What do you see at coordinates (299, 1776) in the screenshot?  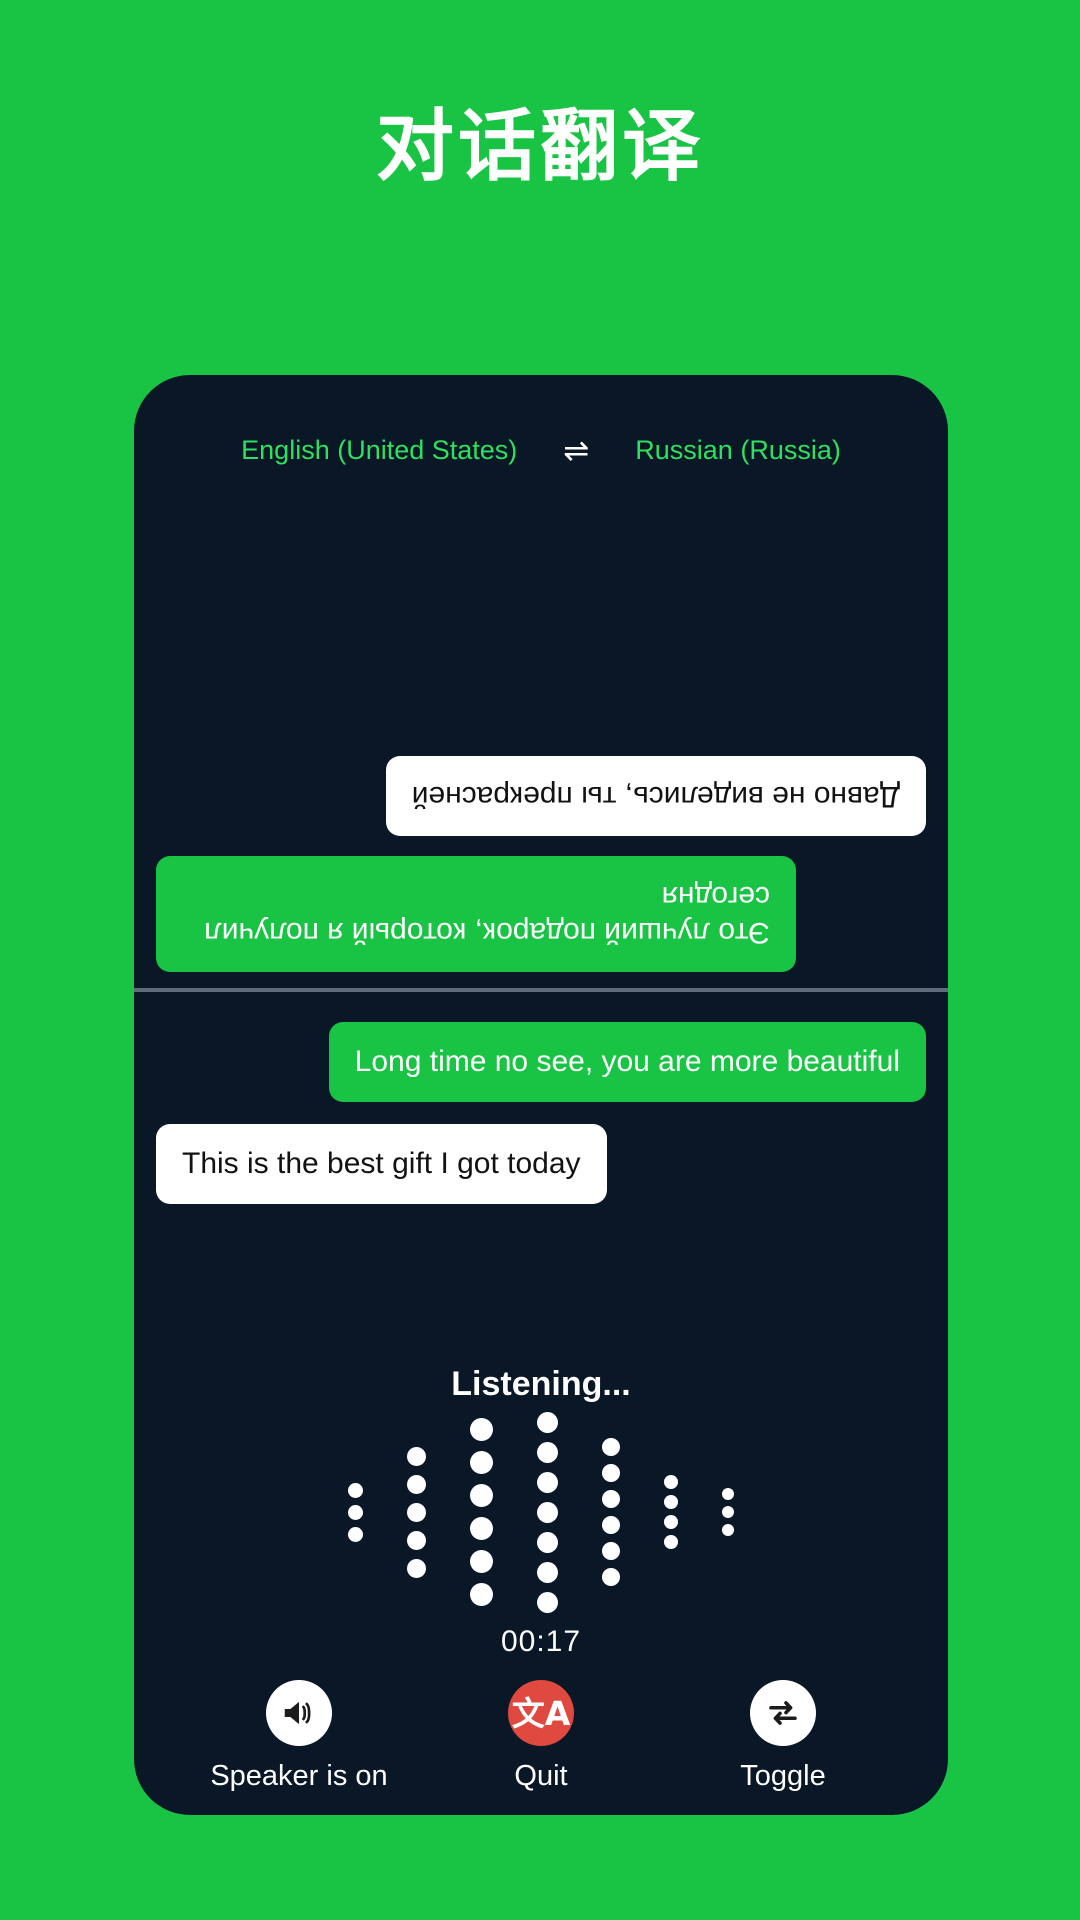 I see `speaker-button-label: Speaker is on` at bounding box center [299, 1776].